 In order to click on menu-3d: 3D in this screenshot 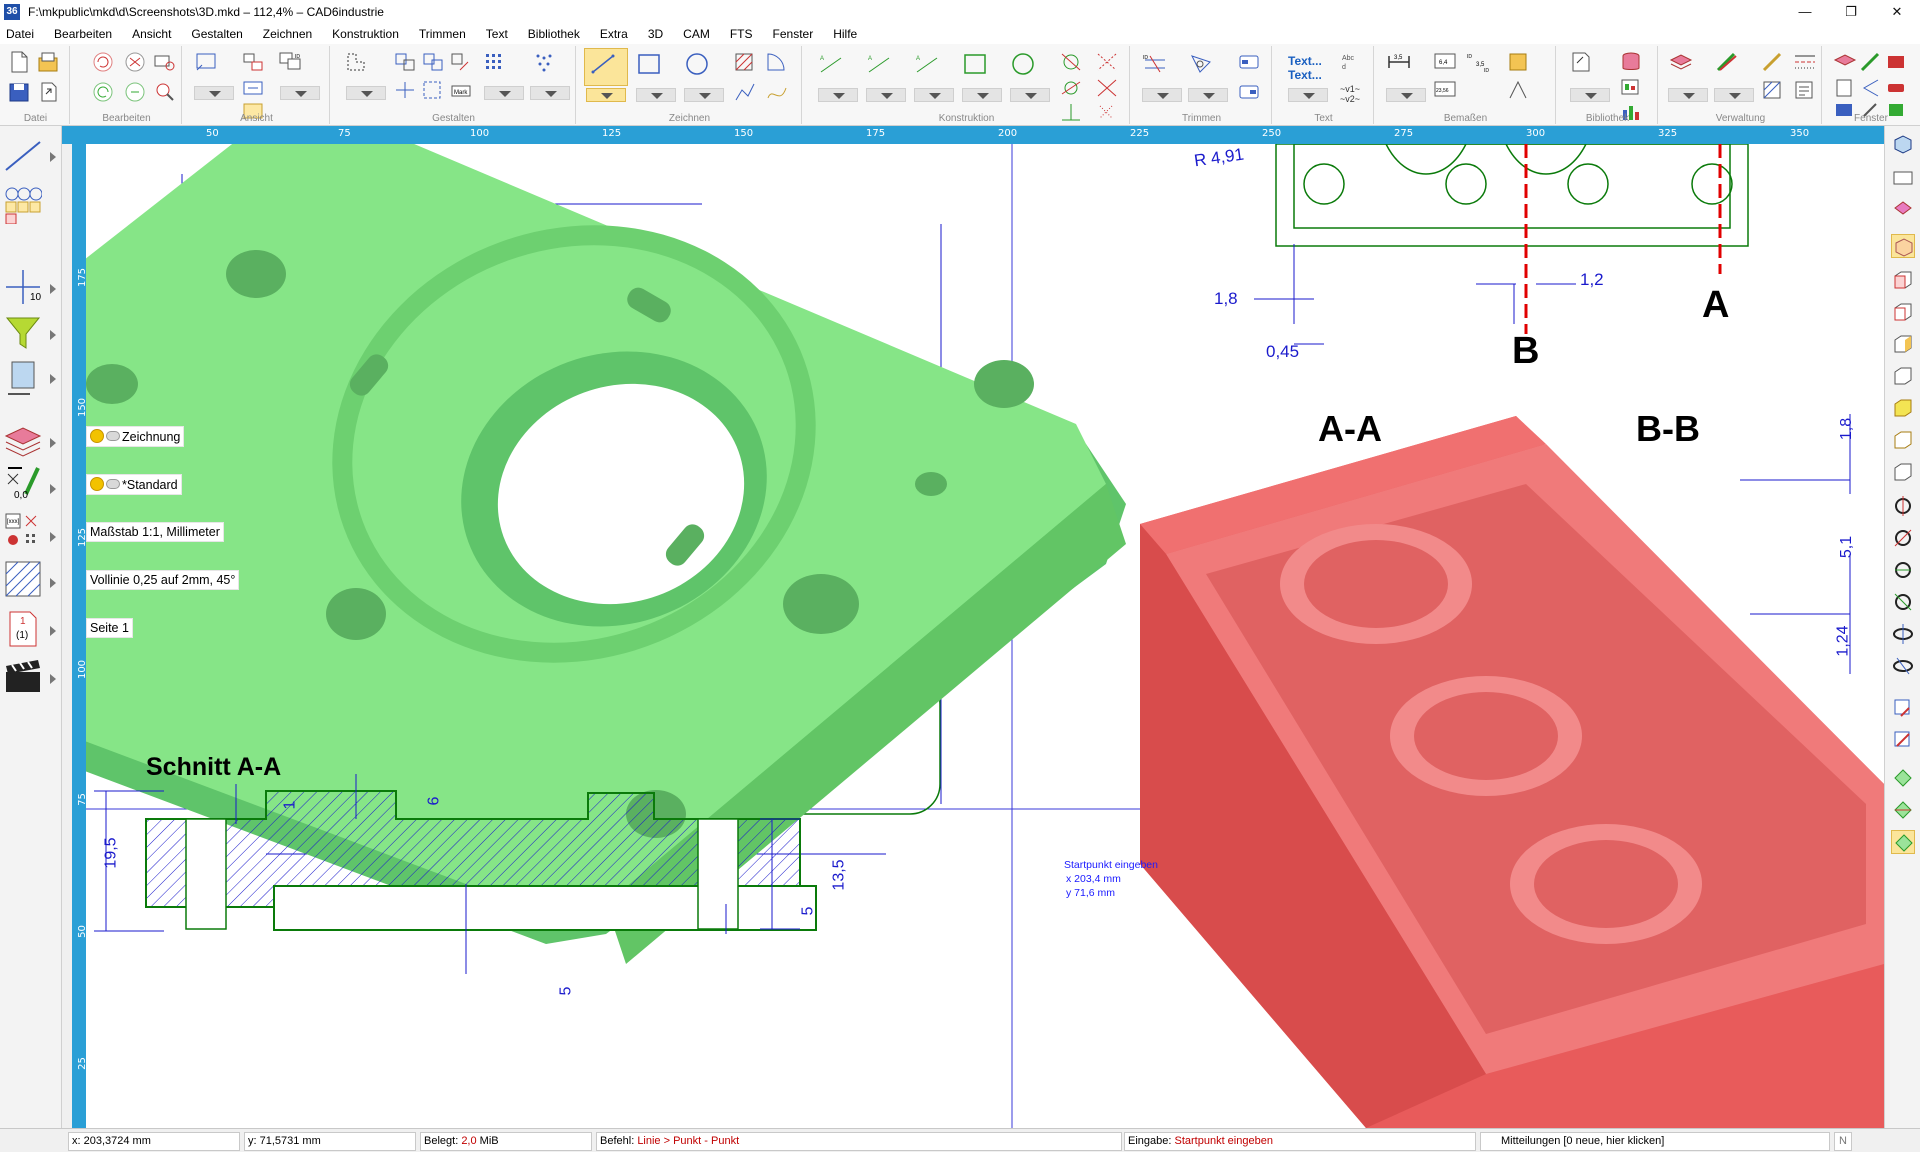, I will do `click(655, 34)`.